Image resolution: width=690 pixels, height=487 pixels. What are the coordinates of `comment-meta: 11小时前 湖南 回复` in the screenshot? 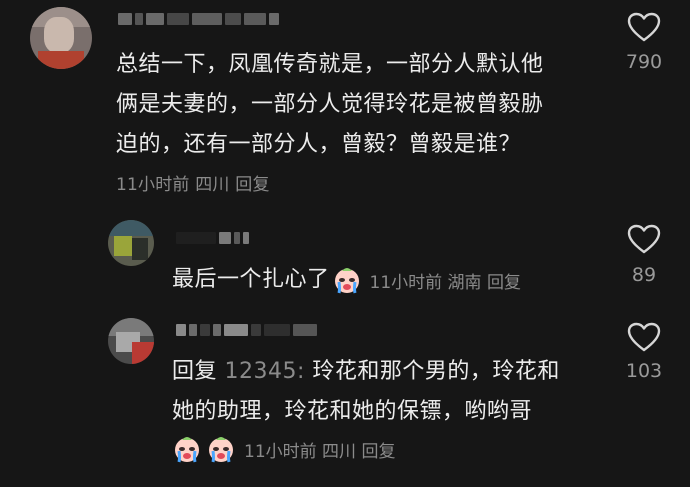 It's located at (445, 280).